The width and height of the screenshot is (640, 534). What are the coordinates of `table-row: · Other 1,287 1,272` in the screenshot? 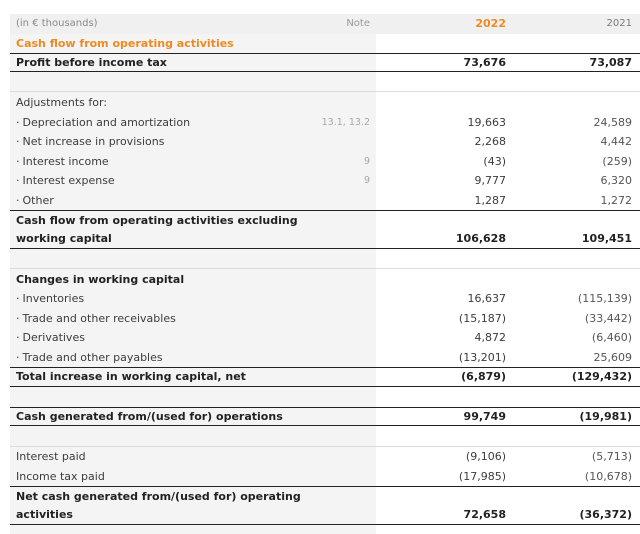 It's located at (324, 200).